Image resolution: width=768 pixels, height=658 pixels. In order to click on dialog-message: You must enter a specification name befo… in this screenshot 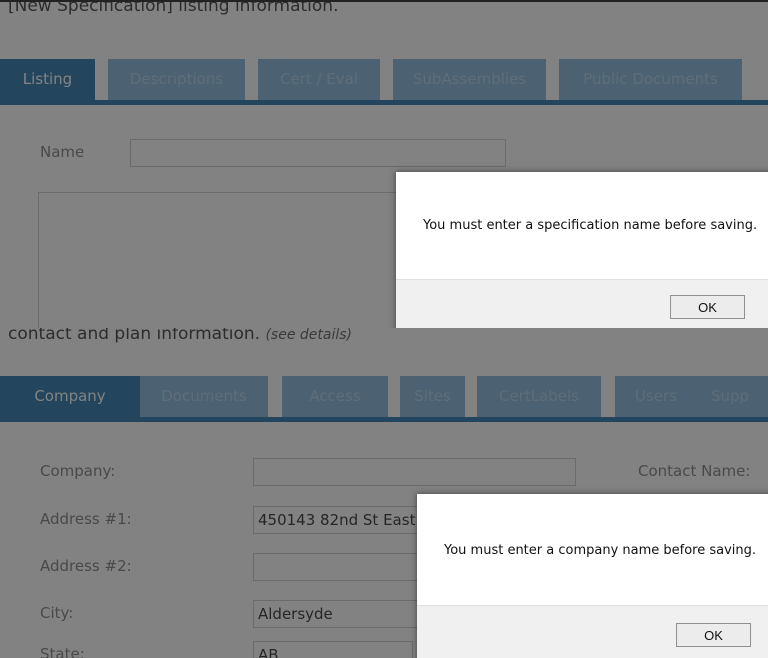, I will do `click(590, 225)`.